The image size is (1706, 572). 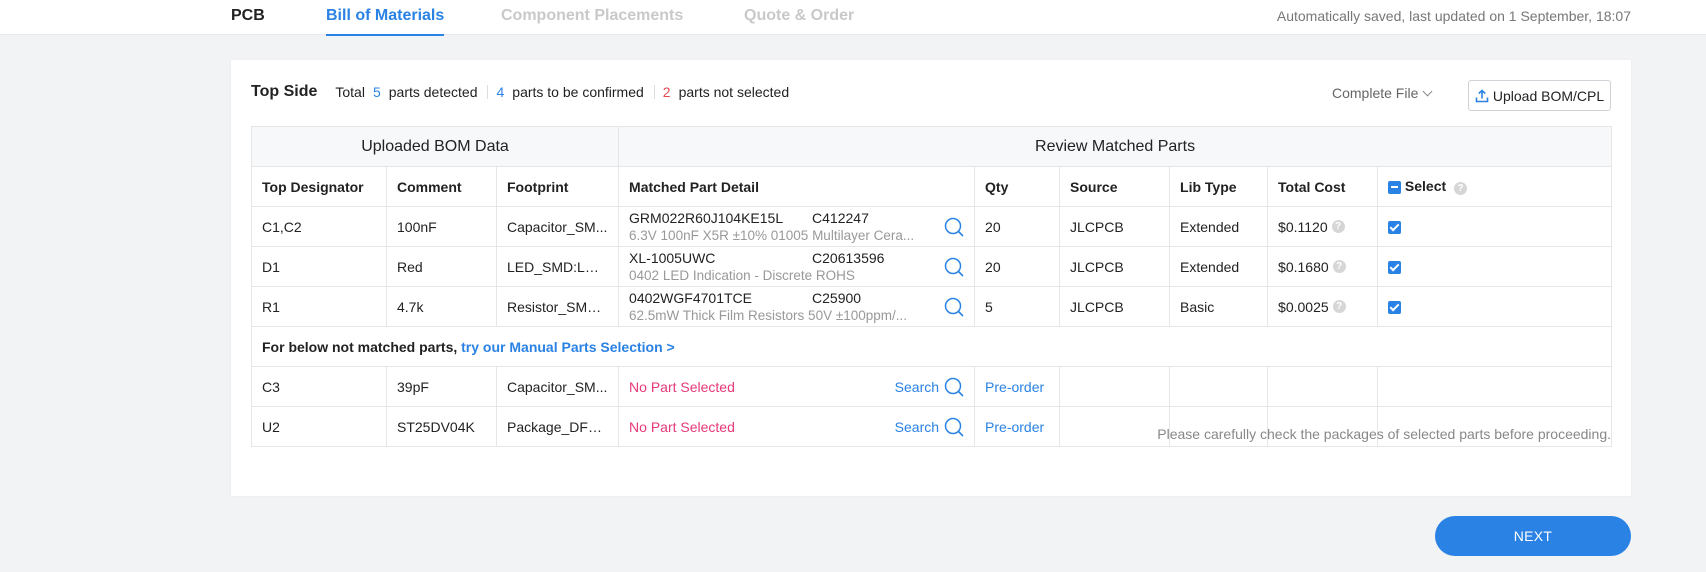 I want to click on confirm-label: parts to be confirmed, so click(x=578, y=92).